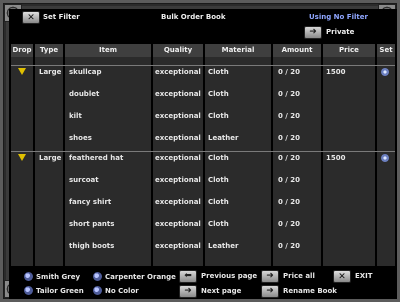 The height and width of the screenshot is (302, 400). I want to click on item-name: shoes, so click(80, 138).